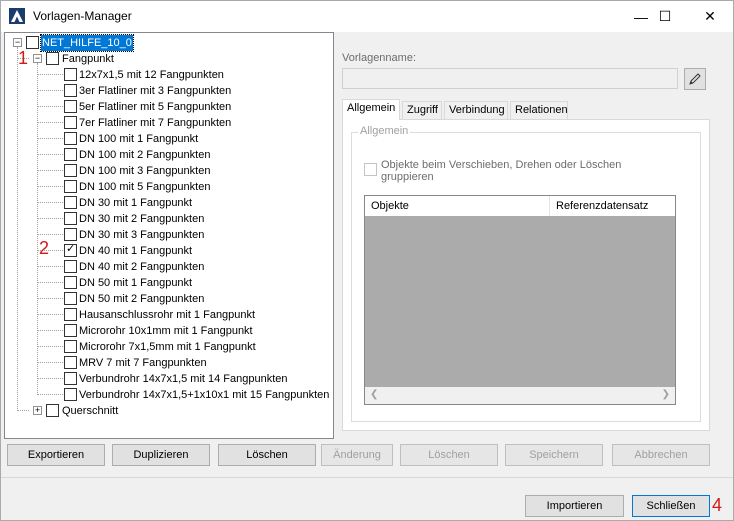 The height and width of the screenshot is (521, 734). Describe the element at coordinates (666, 394) in the screenshot. I see `scroll-right-icon: ❯` at that location.